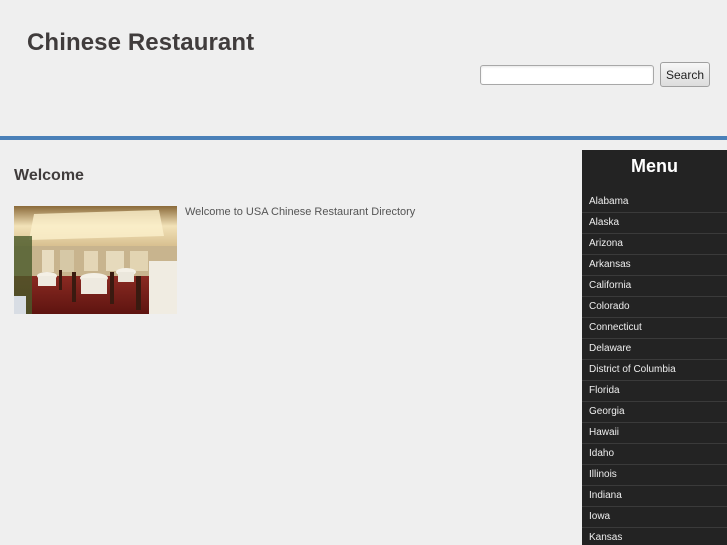  Describe the element at coordinates (654, 517) in the screenshot. I see `menu-item-iowa: Iowa` at that location.